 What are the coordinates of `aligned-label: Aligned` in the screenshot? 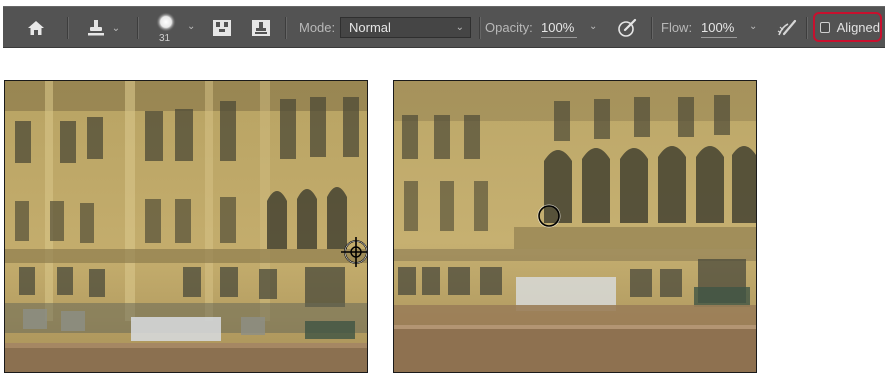 It's located at (858, 27).